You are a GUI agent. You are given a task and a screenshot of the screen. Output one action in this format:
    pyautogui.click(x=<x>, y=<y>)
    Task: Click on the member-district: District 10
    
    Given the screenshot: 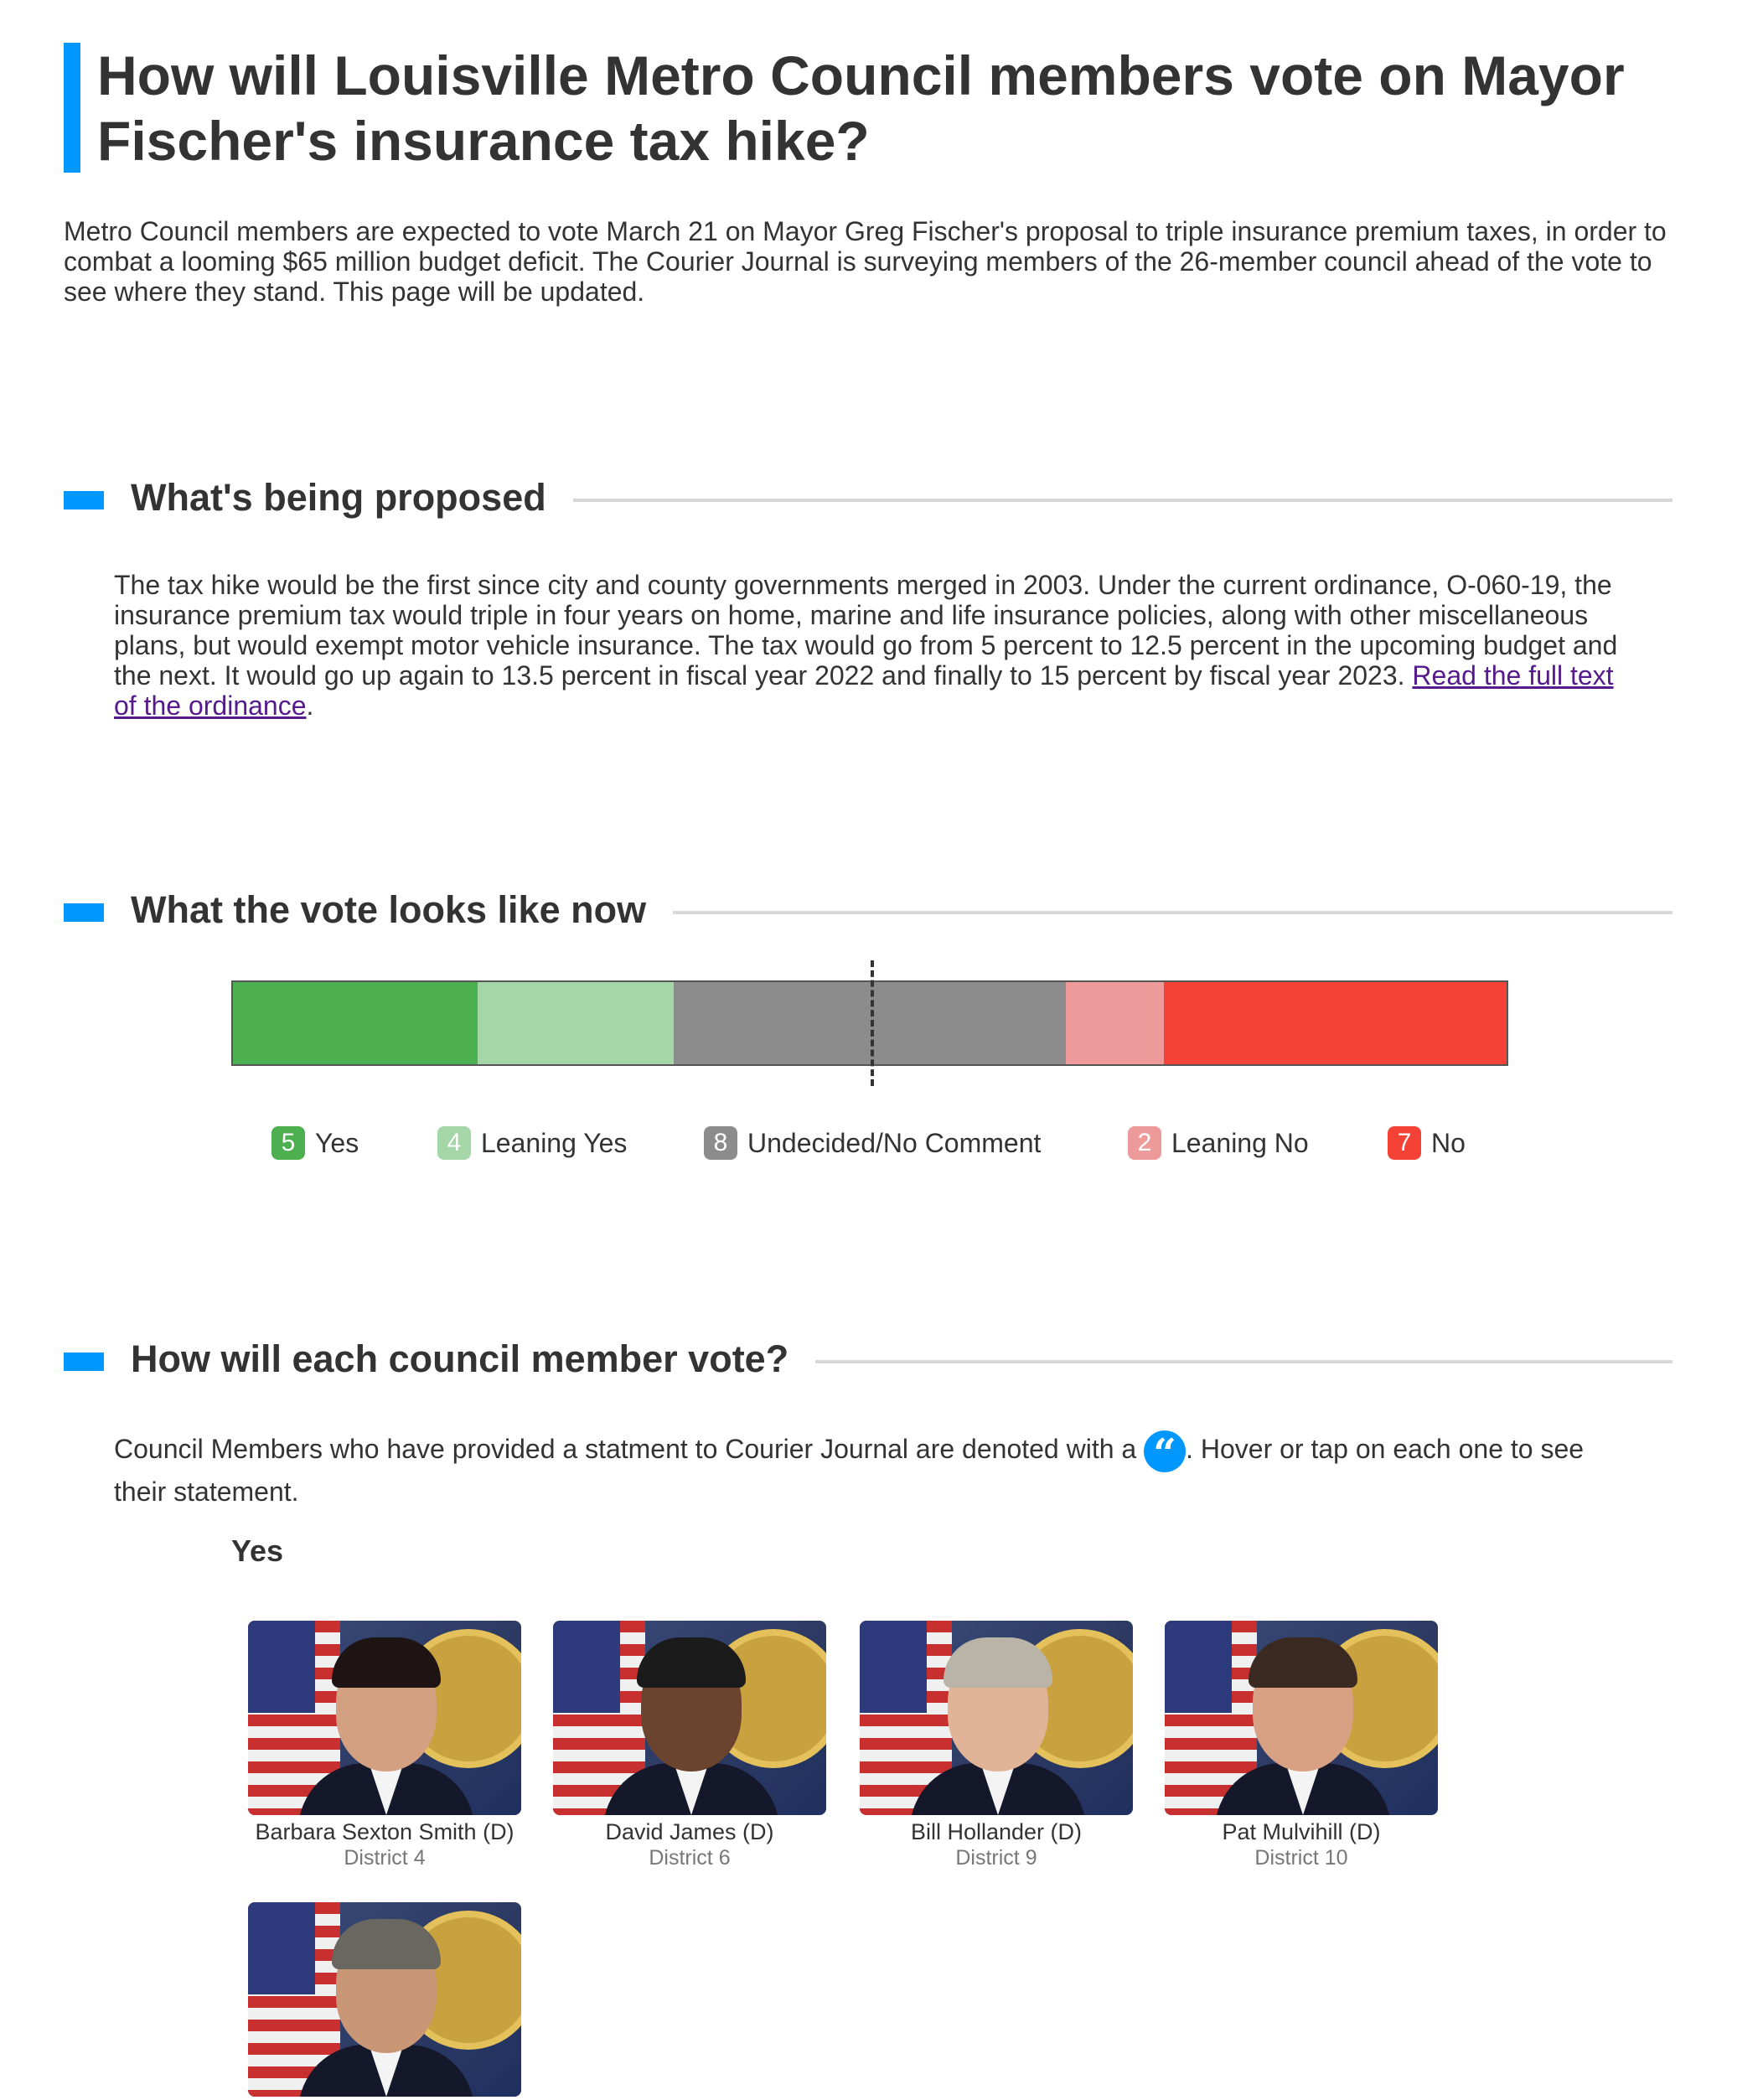 What is the action you would take?
    pyautogui.click(x=1301, y=1858)
    